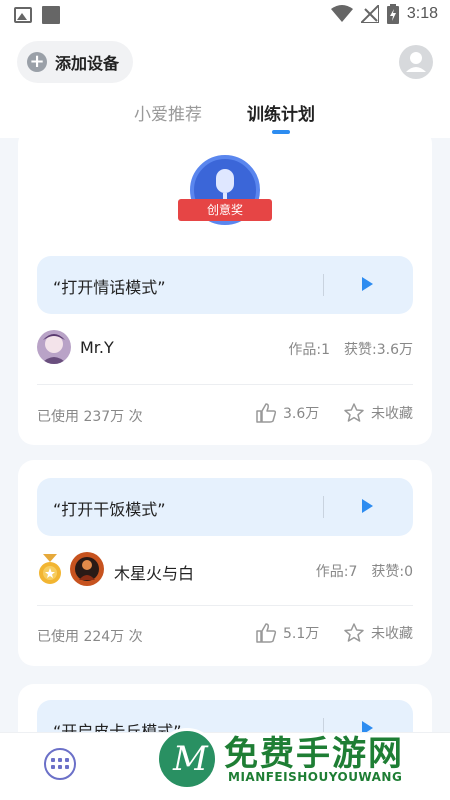 The width and height of the screenshot is (450, 800). I want to click on likes-received: 获赞:0, so click(392, 572).